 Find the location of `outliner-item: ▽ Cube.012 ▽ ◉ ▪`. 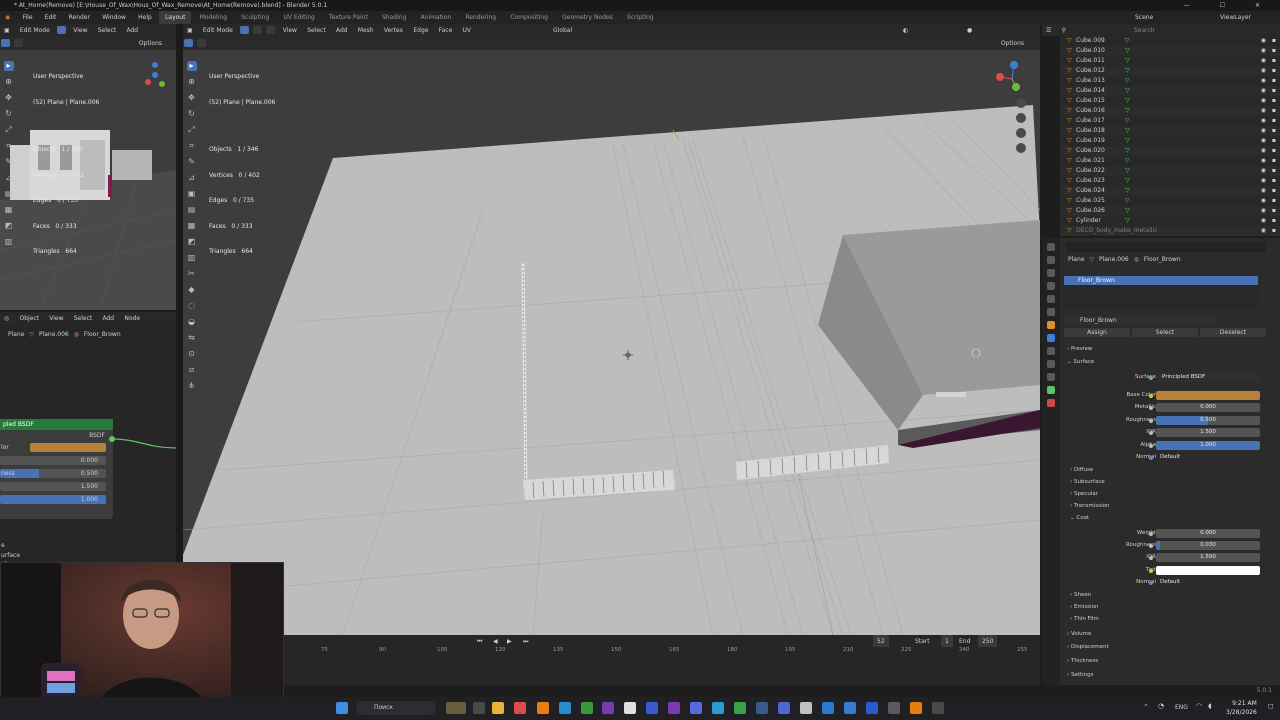

outliner-item: ▽ Cube.012 ▽ ◉ ▪ is located at coordinates (1170, 71).